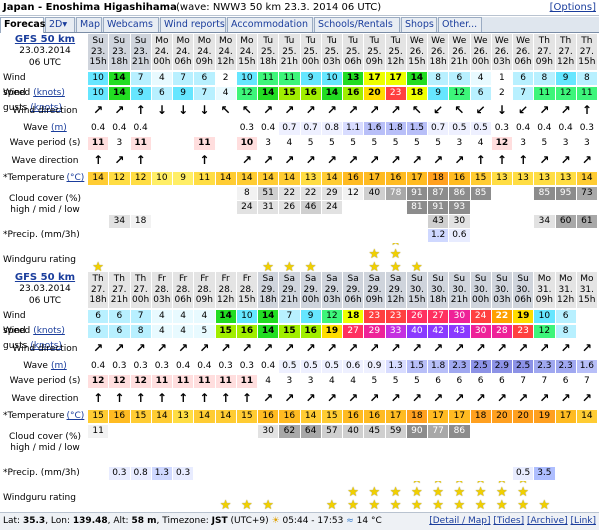  Describe the element at coordinates (270, 24) in the screenshot. I see `tab-accommodation: Accommodation` at that location.